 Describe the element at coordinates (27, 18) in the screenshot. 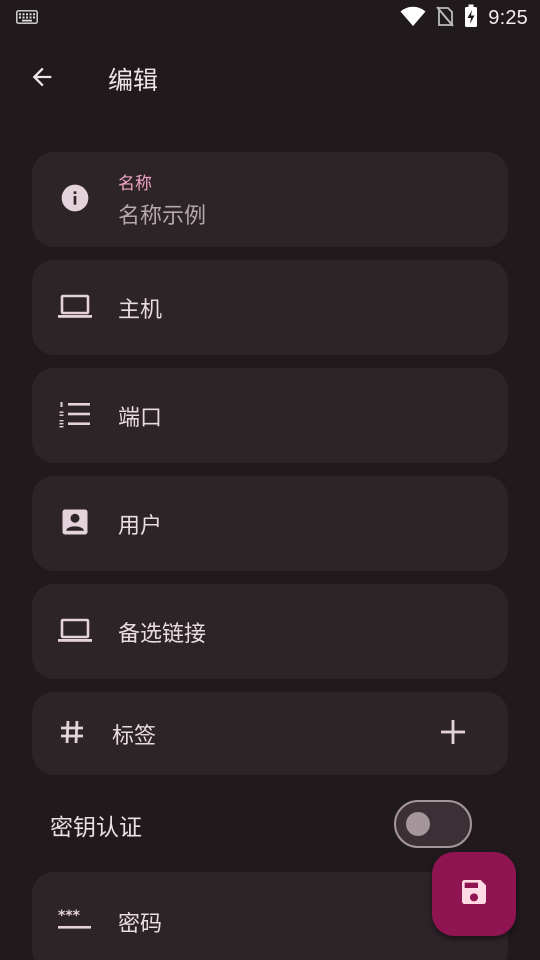

I see `keyboard-icon` at that location.